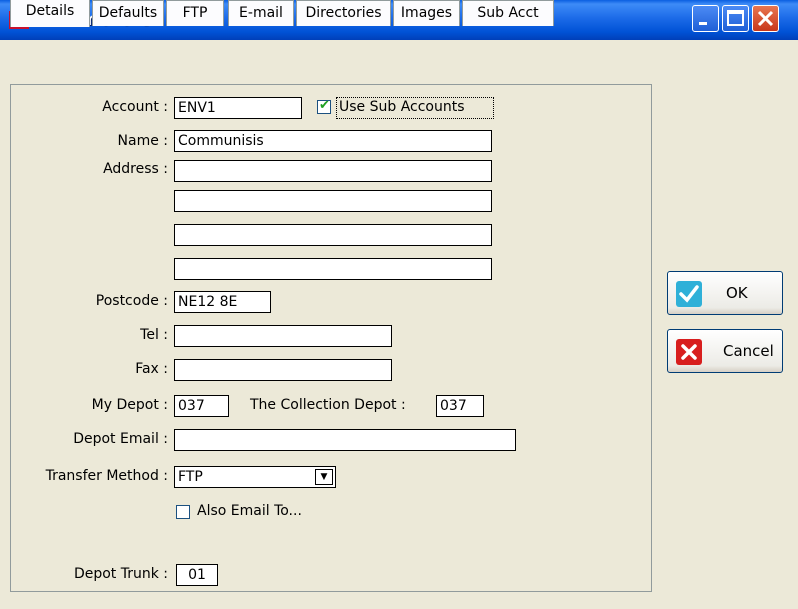 The height and width of the screenshot is (609, 798). I want to click on close-button, so click(765, 18).